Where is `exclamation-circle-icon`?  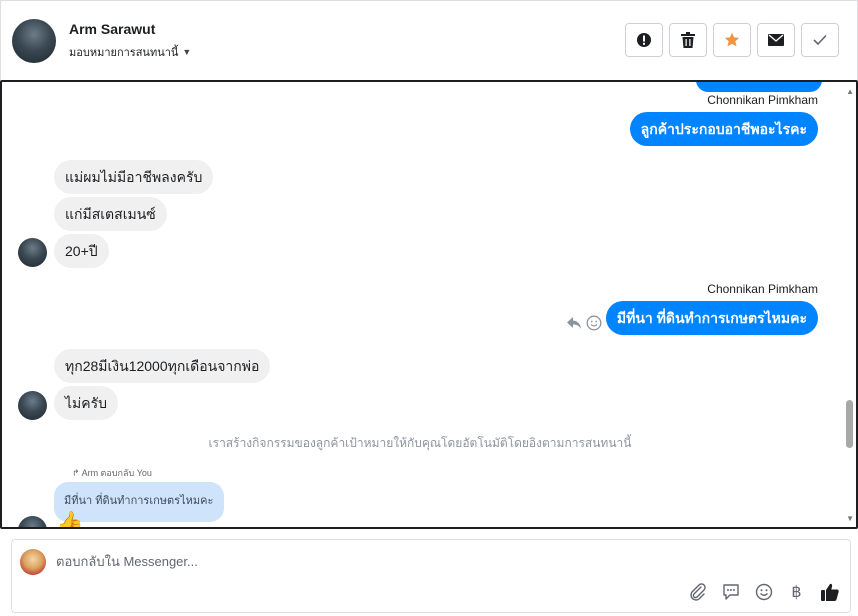
exclamation-circle-icon is located at coordinates (644, 40).